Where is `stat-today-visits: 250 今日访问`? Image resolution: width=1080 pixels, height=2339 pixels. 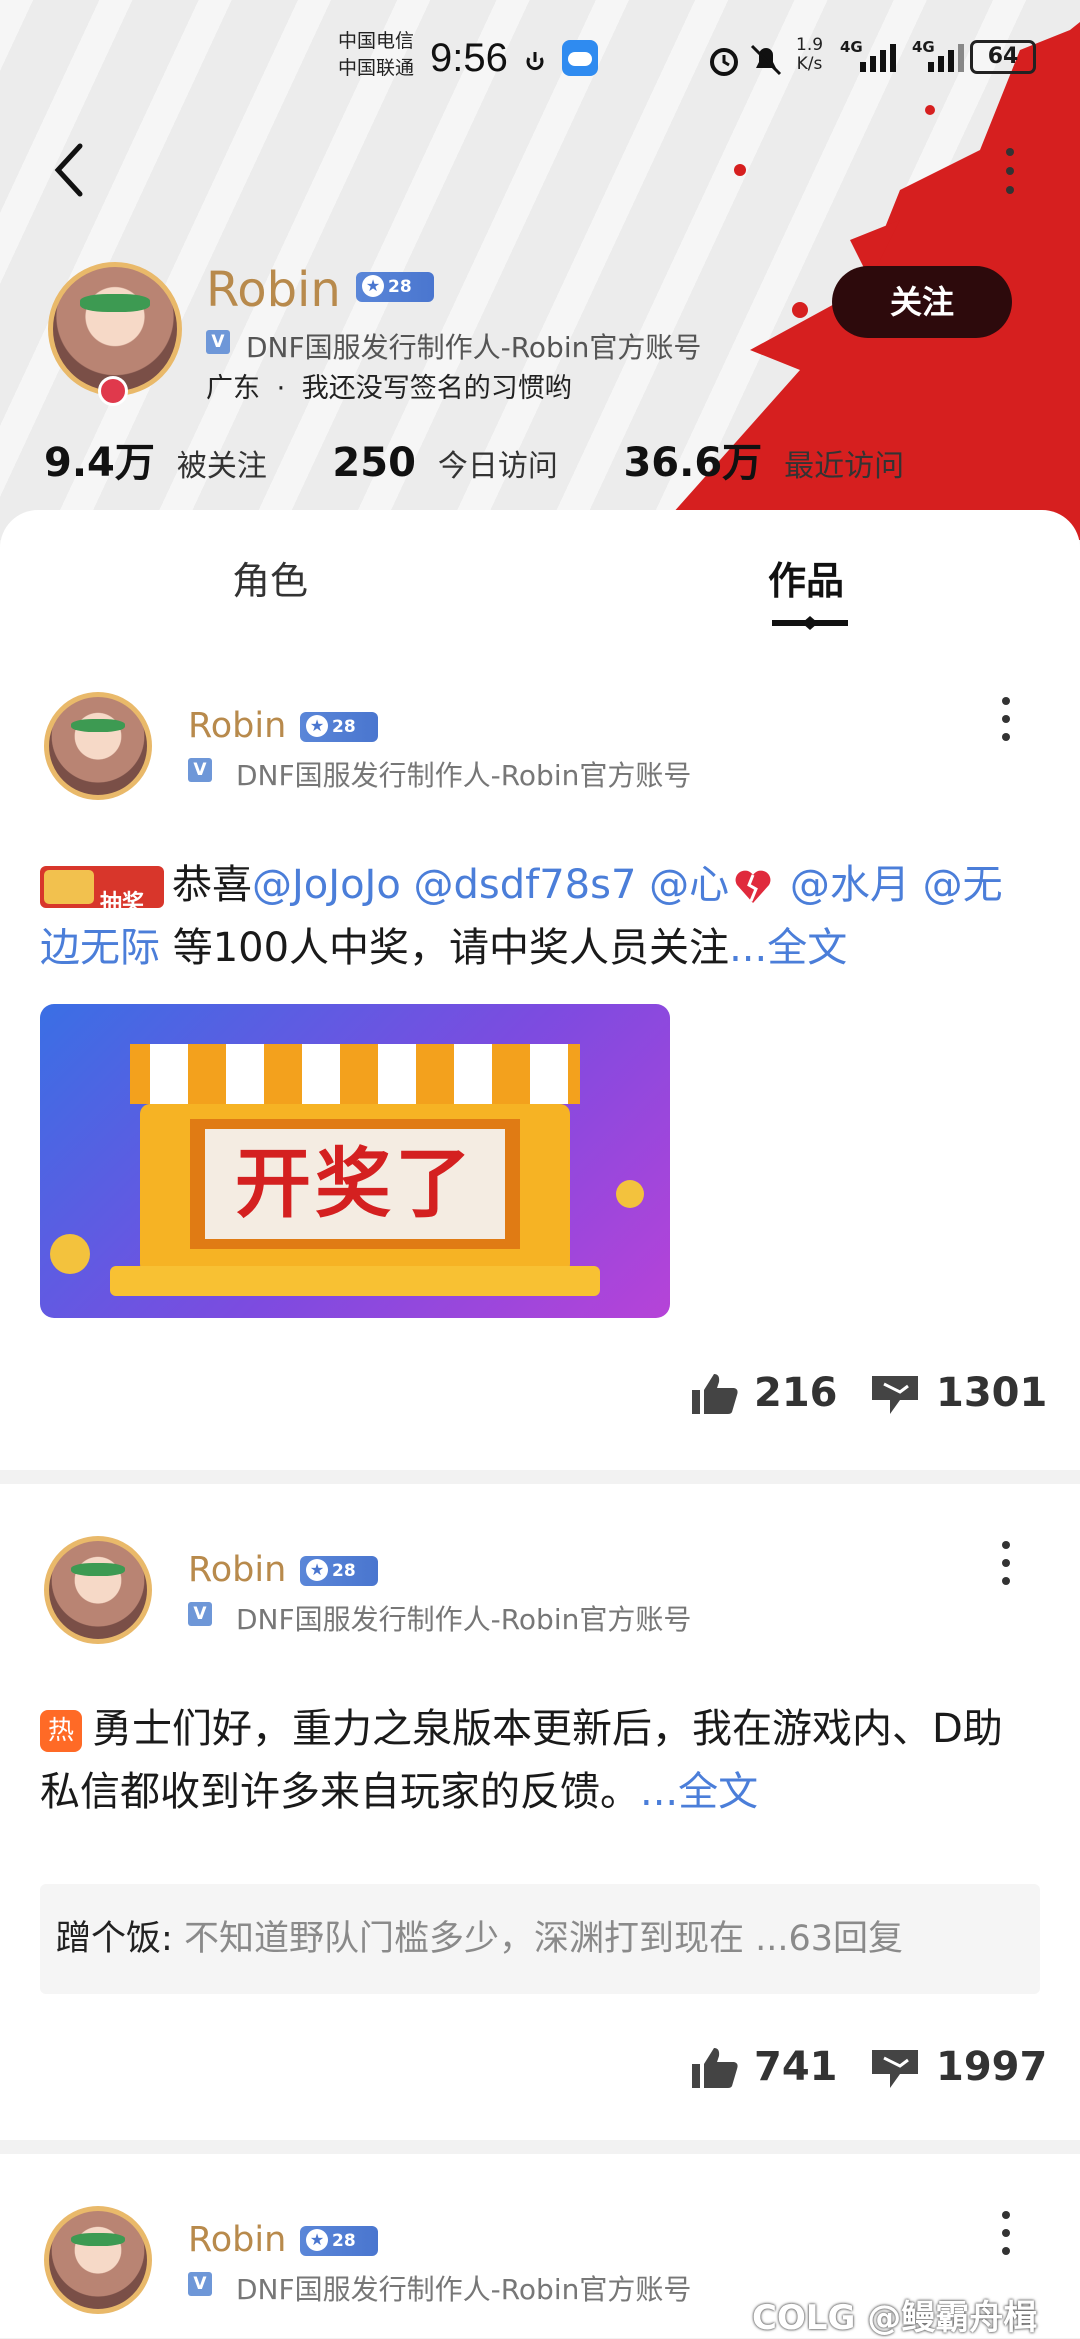
stat-today-visits: 250 今日访问 is located at coordinates (449, 463).